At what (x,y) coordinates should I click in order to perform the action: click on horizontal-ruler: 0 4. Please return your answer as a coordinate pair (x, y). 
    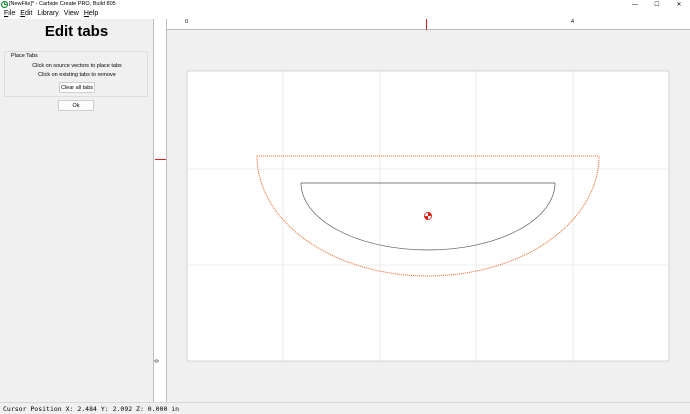
    Looking at the image, I should click on (428, 24).